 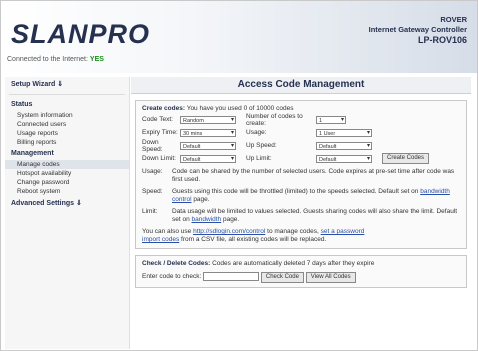 What do you see at coordinates (282, 278) in the screenshot?
I see `check-code-button: Check Code` at bounding box center [282, 278].